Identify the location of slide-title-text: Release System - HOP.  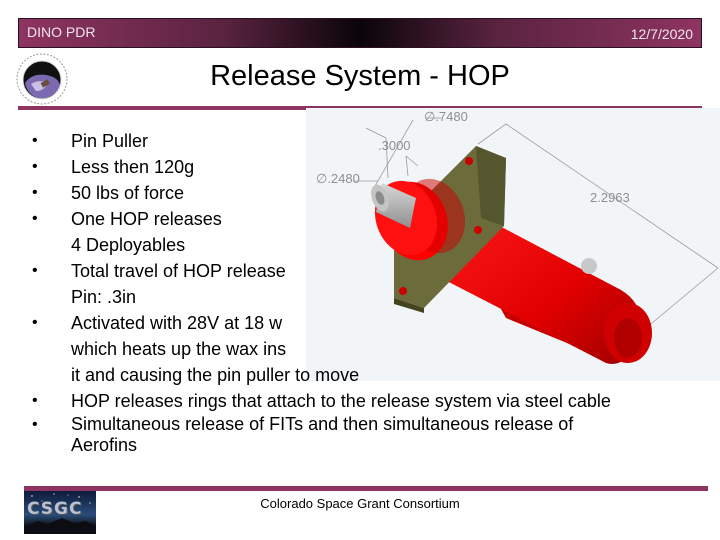
(360, 76).